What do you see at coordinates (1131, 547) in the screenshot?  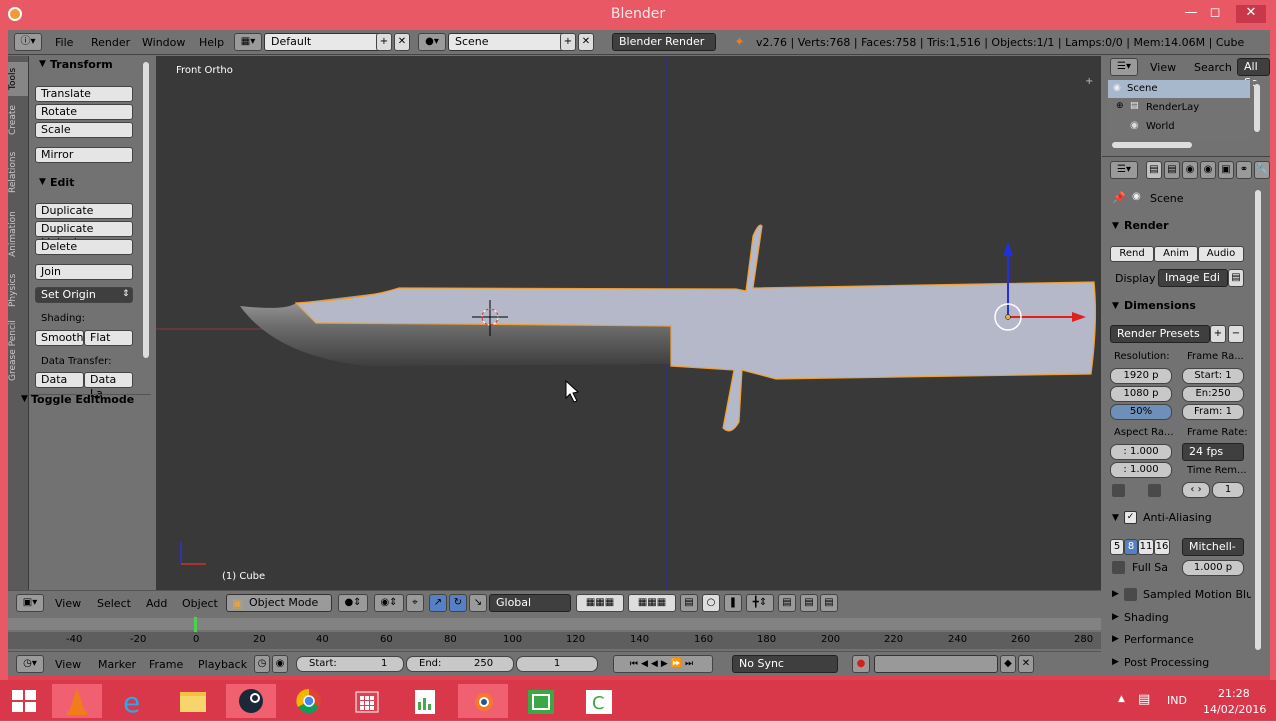 I see `aa-samples-8: 8` at bounding box center [1131, 547].